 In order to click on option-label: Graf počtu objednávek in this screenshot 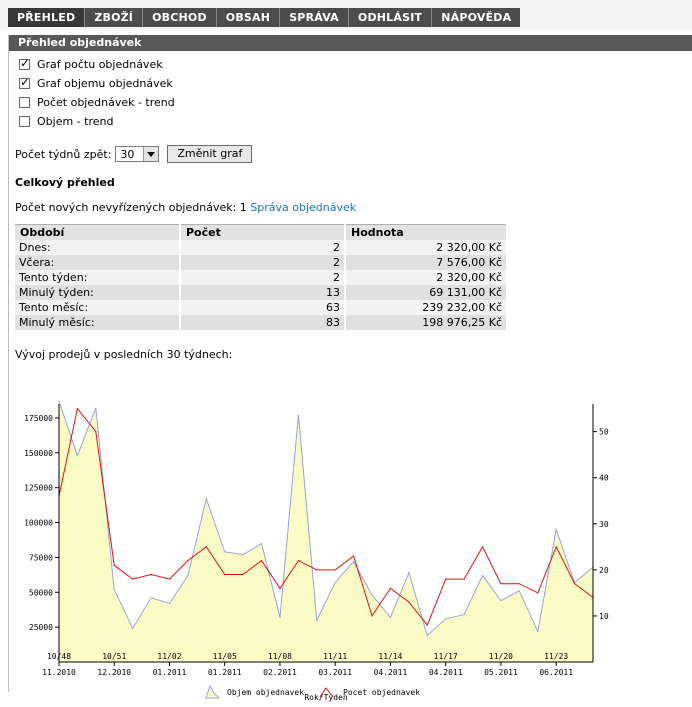, I will do `click(100, 64)`.